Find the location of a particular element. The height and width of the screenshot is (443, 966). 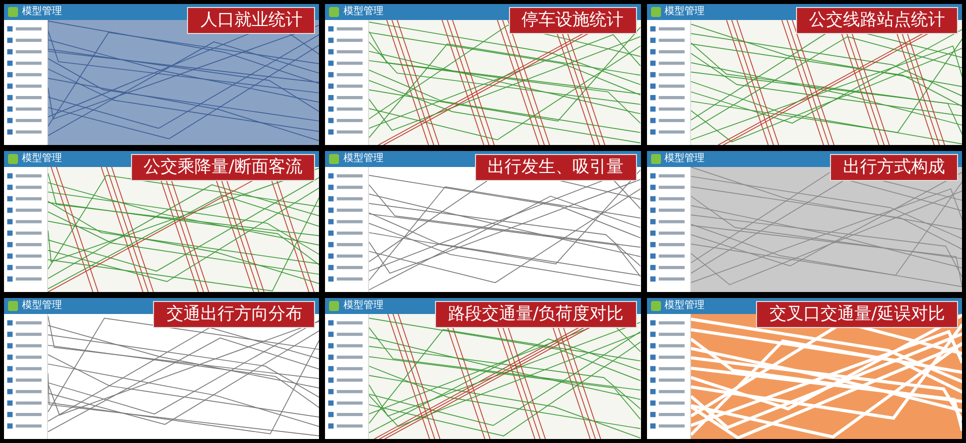

title-banner: 交通出行方向分布 is located at coordinates (234, 314).